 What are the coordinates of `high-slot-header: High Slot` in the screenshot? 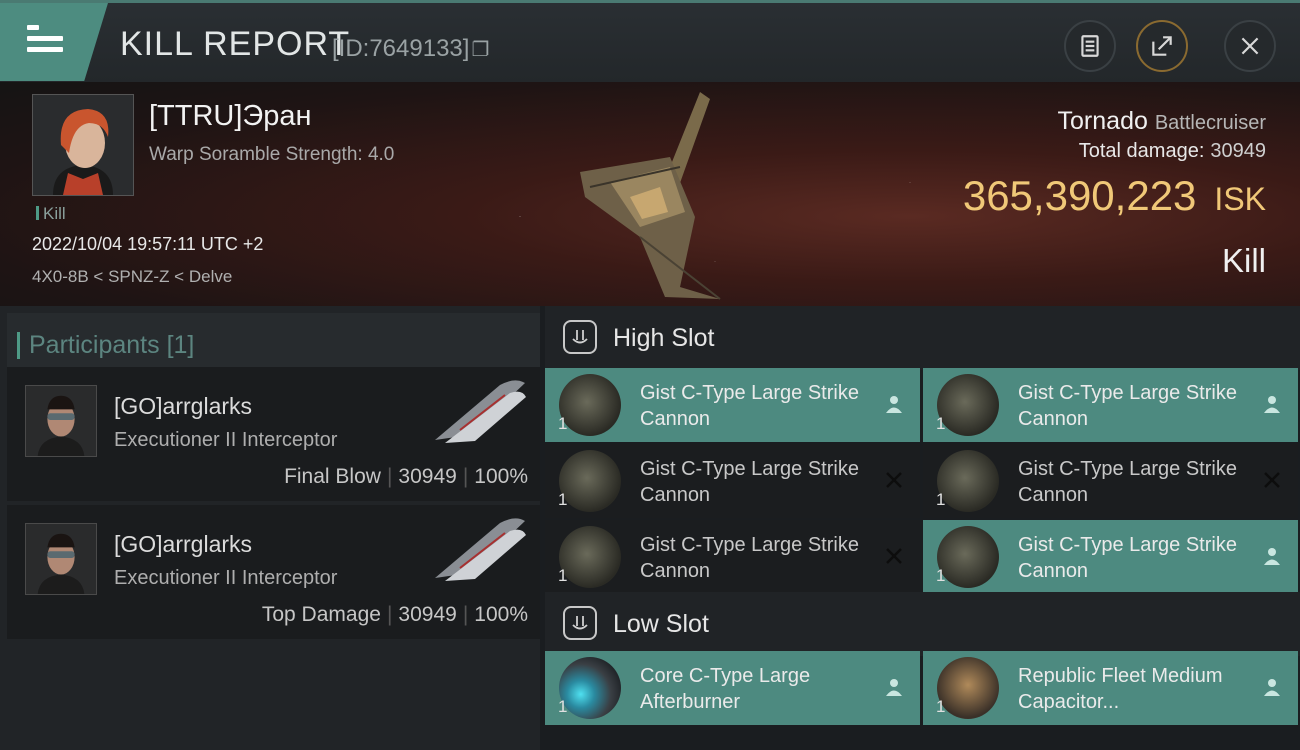 It's located at (922, 338).